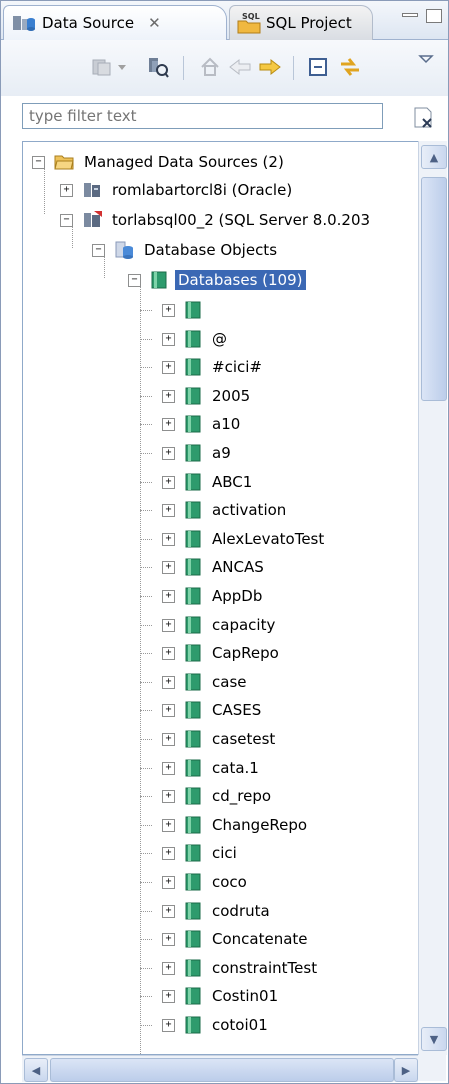  What do you see at coordinates (270, 67) in the screenshot?
I see `forward-arrow-icon` at bounding box center [270, 67].